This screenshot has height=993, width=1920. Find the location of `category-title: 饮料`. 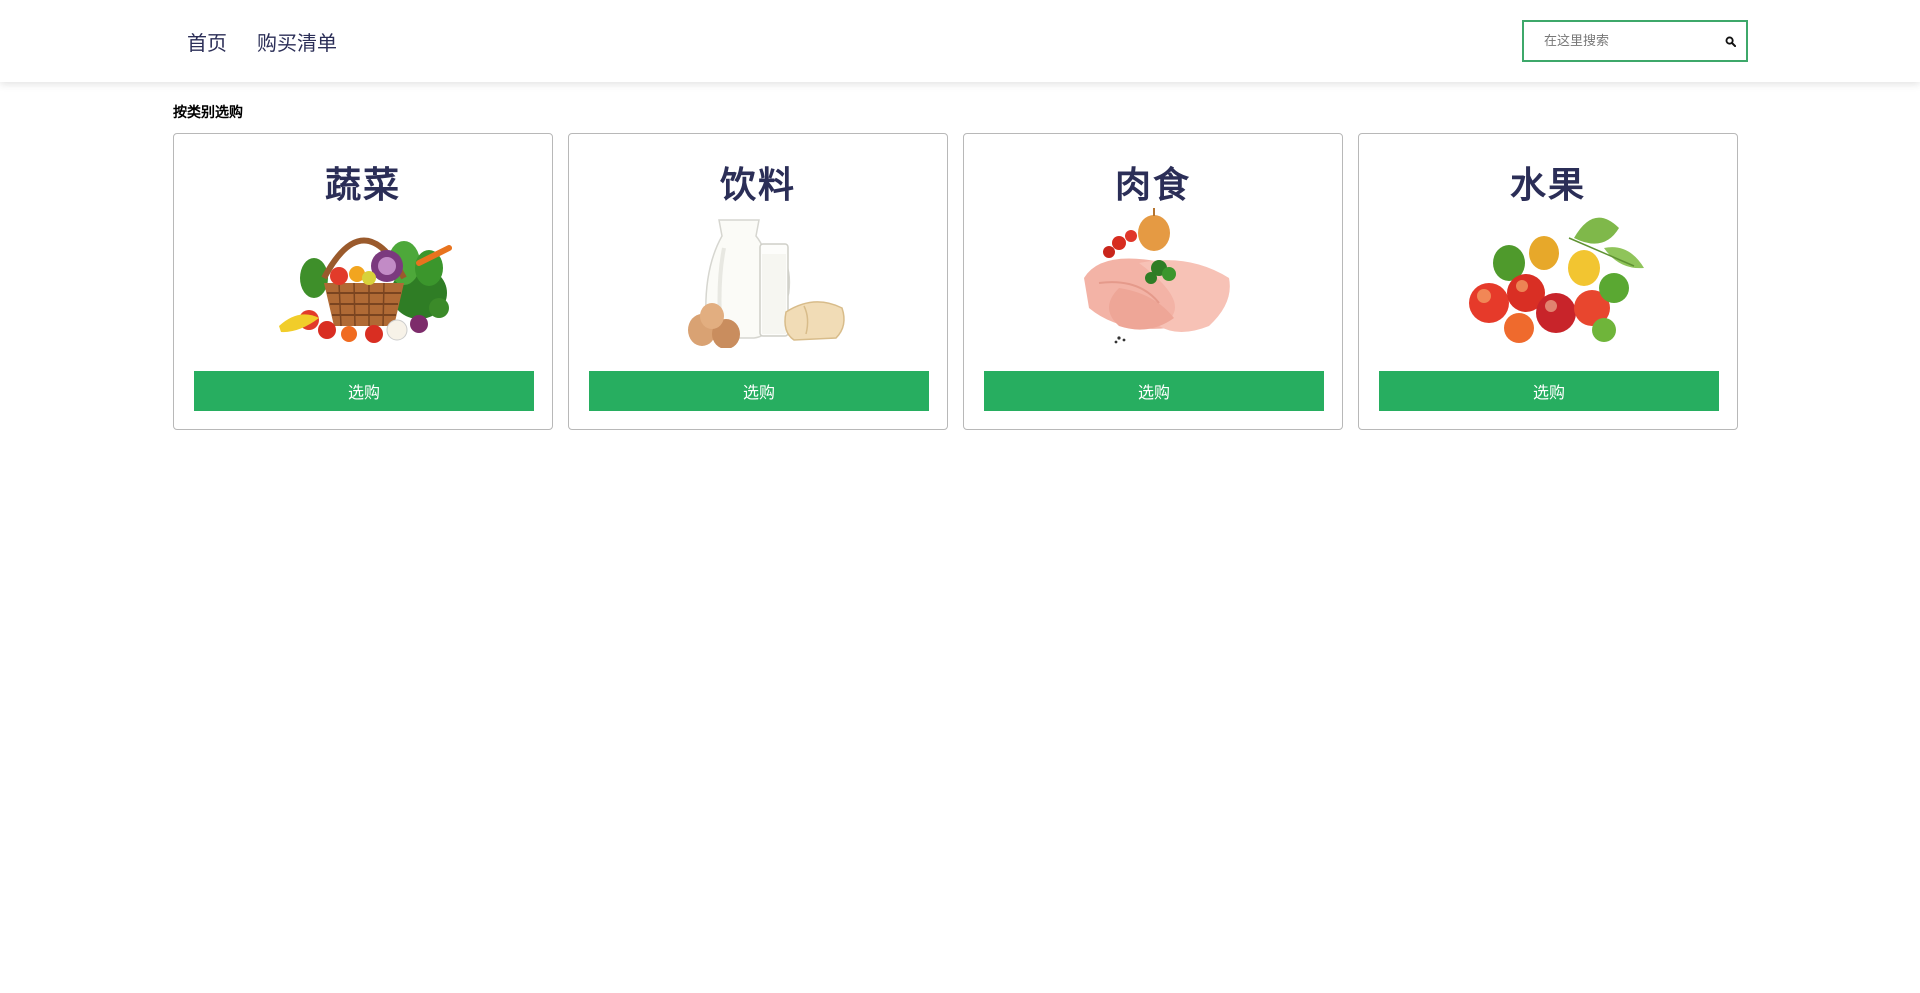

category-title: 饮料 is located at coordinates (757, 185).